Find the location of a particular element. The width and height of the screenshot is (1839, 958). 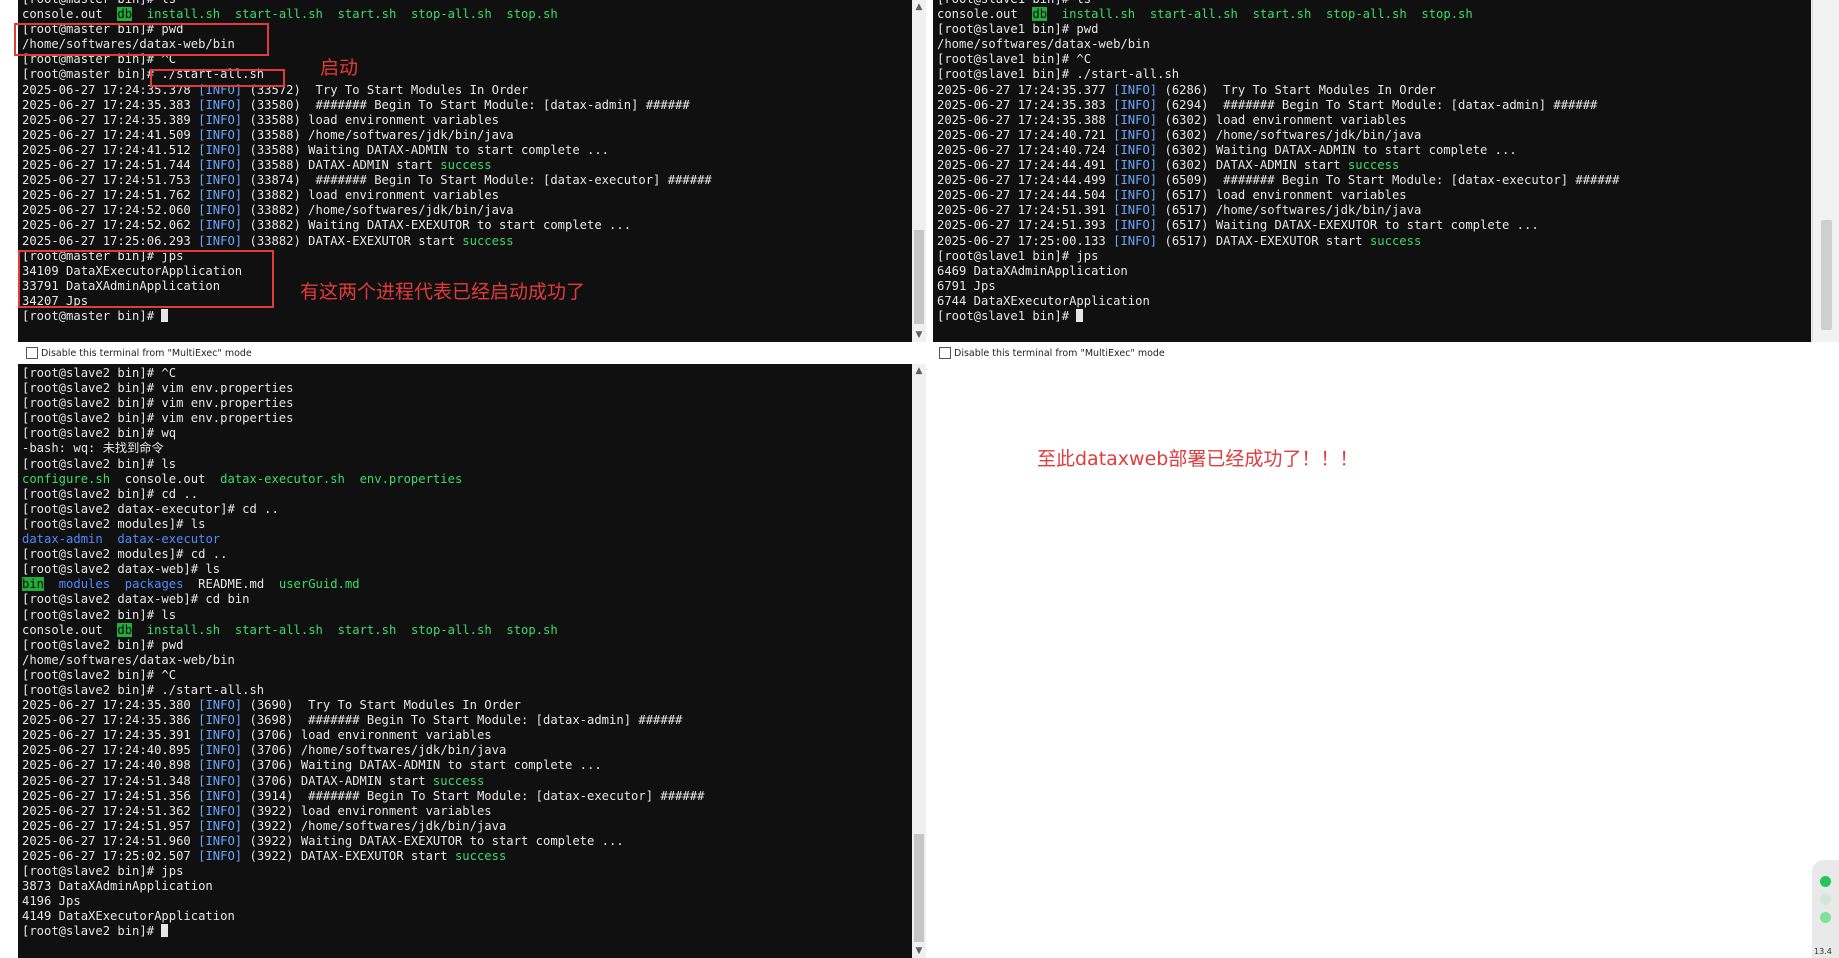

terminal-text: 2025-06-27 17:24:51.762 is located at coordinates (110, 195).